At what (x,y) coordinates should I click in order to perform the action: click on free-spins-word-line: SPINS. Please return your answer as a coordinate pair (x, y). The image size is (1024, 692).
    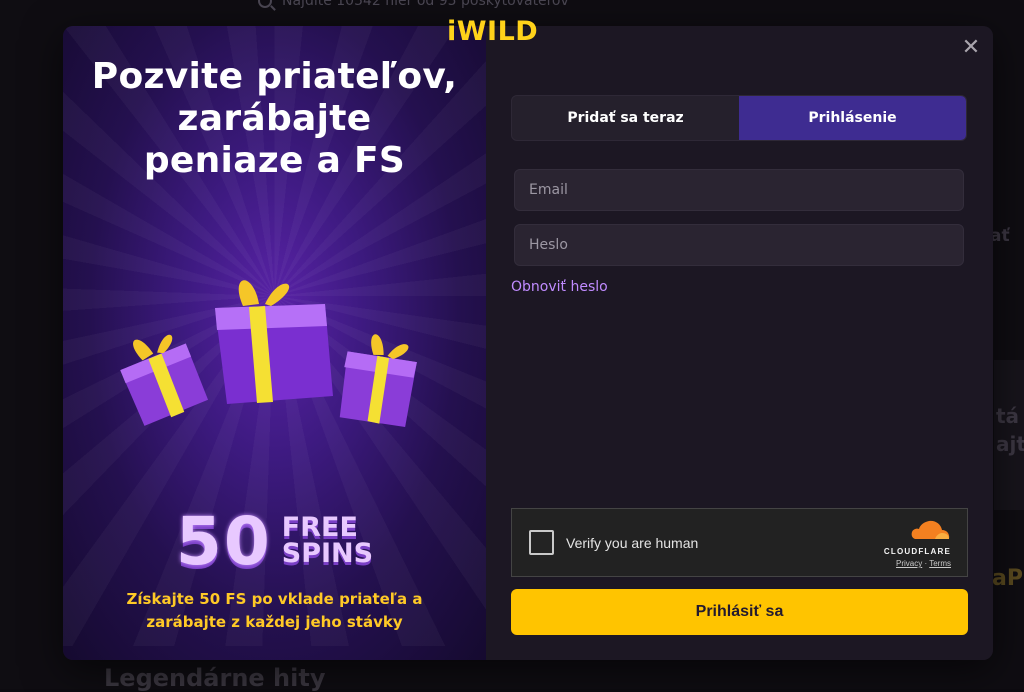
    Looking at the image, I should click on (327, 553).